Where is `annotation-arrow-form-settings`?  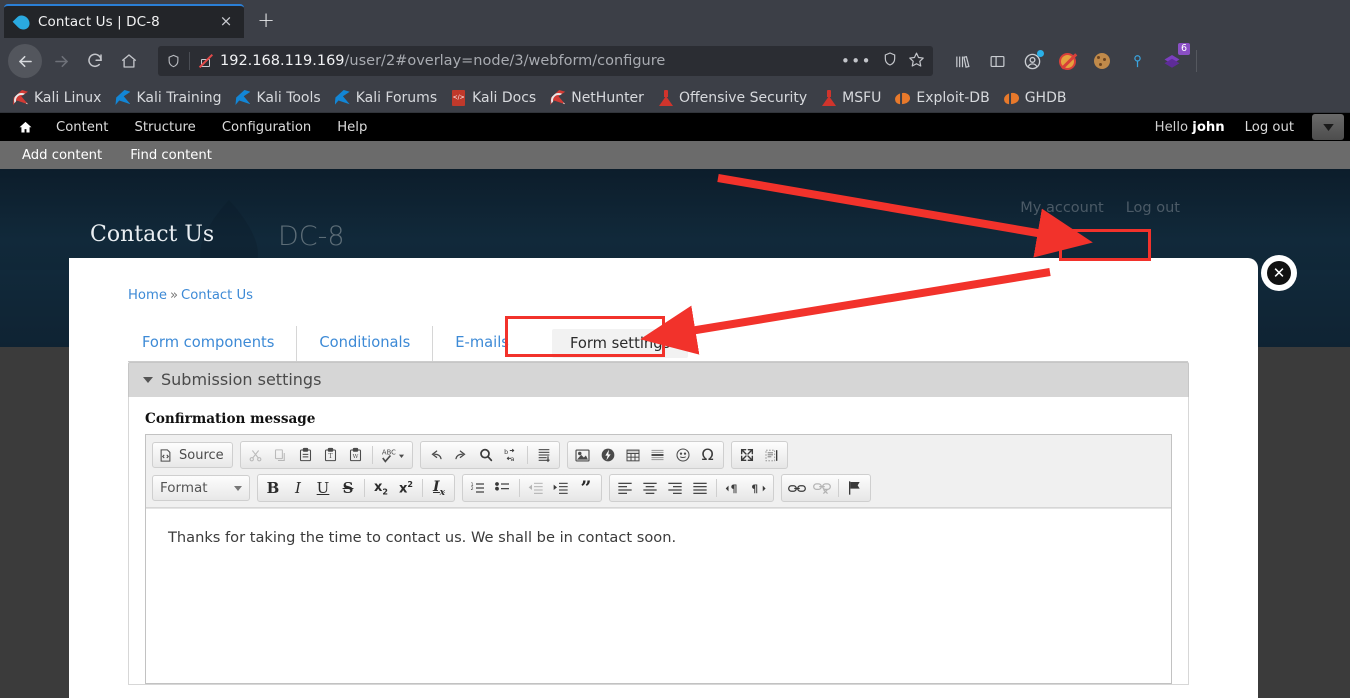
annotation-arrow-form-settings is located at coordinates (845, 311).